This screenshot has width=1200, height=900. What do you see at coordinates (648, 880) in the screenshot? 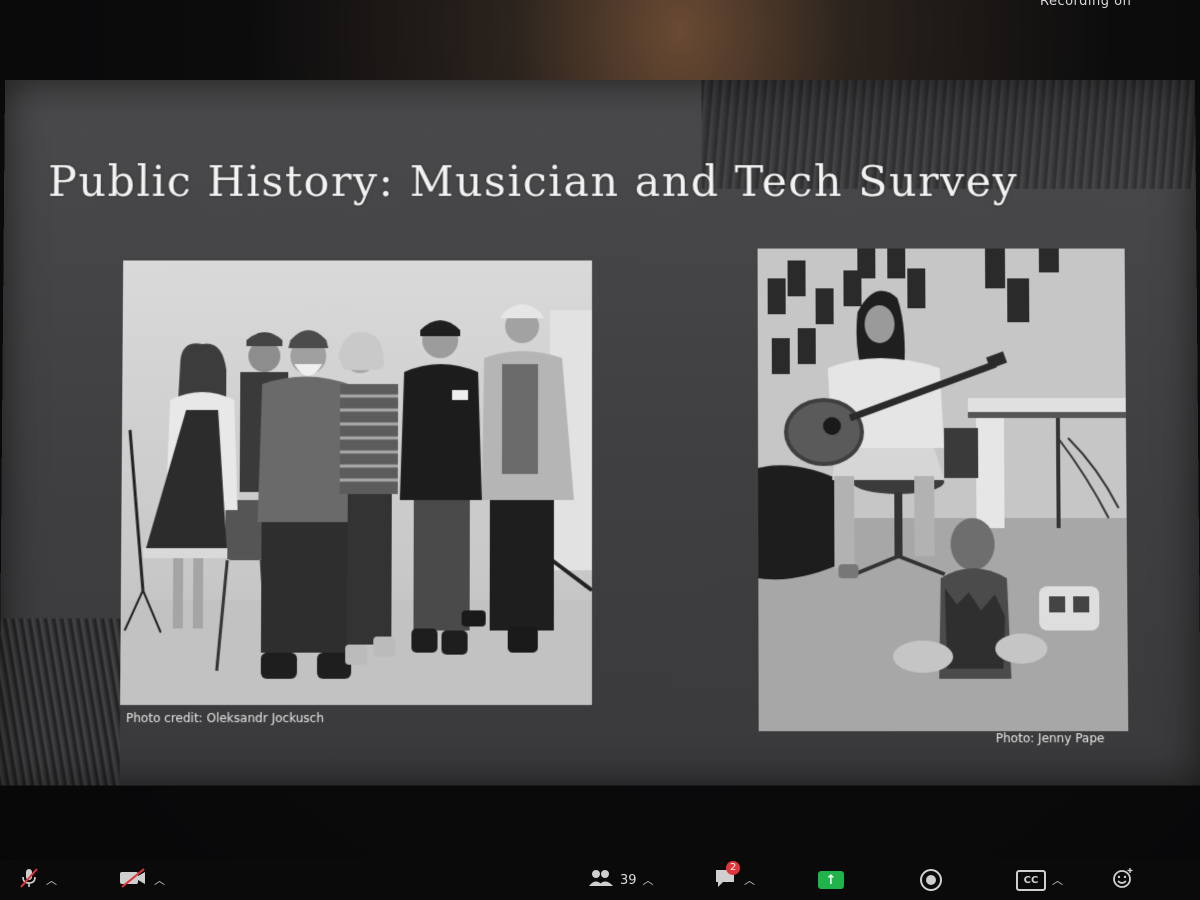
I see `participants-options-chevron-icon: ︿` at bounding box center [648, 880].